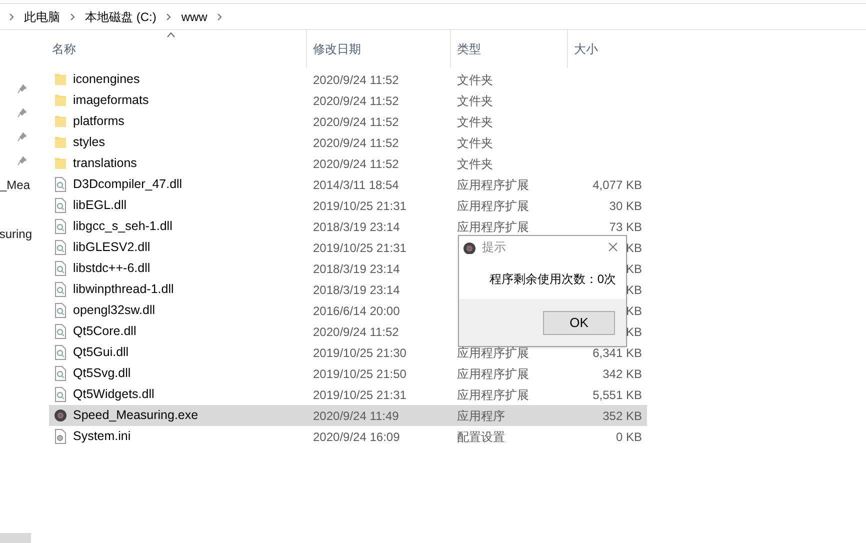 Image resolution: width=866 pixels, height=543 pixels. What do you see at coordinates (15, 185) in the screenshot?
I see `nav-item: _Mea` at bounding box center [15, 185].